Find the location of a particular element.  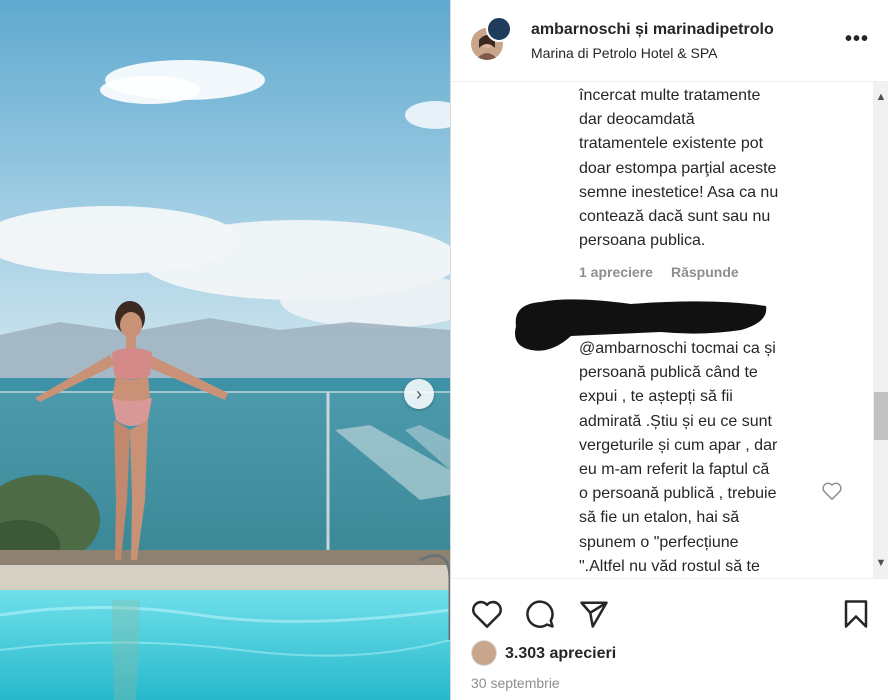

comment-line: doar estompa parţial aceste is located at coordinates (678, 168).